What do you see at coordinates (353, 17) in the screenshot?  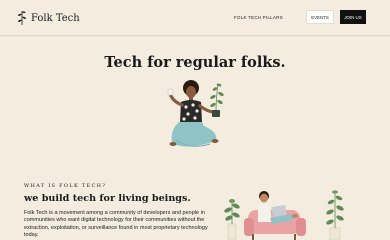 I see `join-us-button: JOIN US` at bounding box center [353, 17].